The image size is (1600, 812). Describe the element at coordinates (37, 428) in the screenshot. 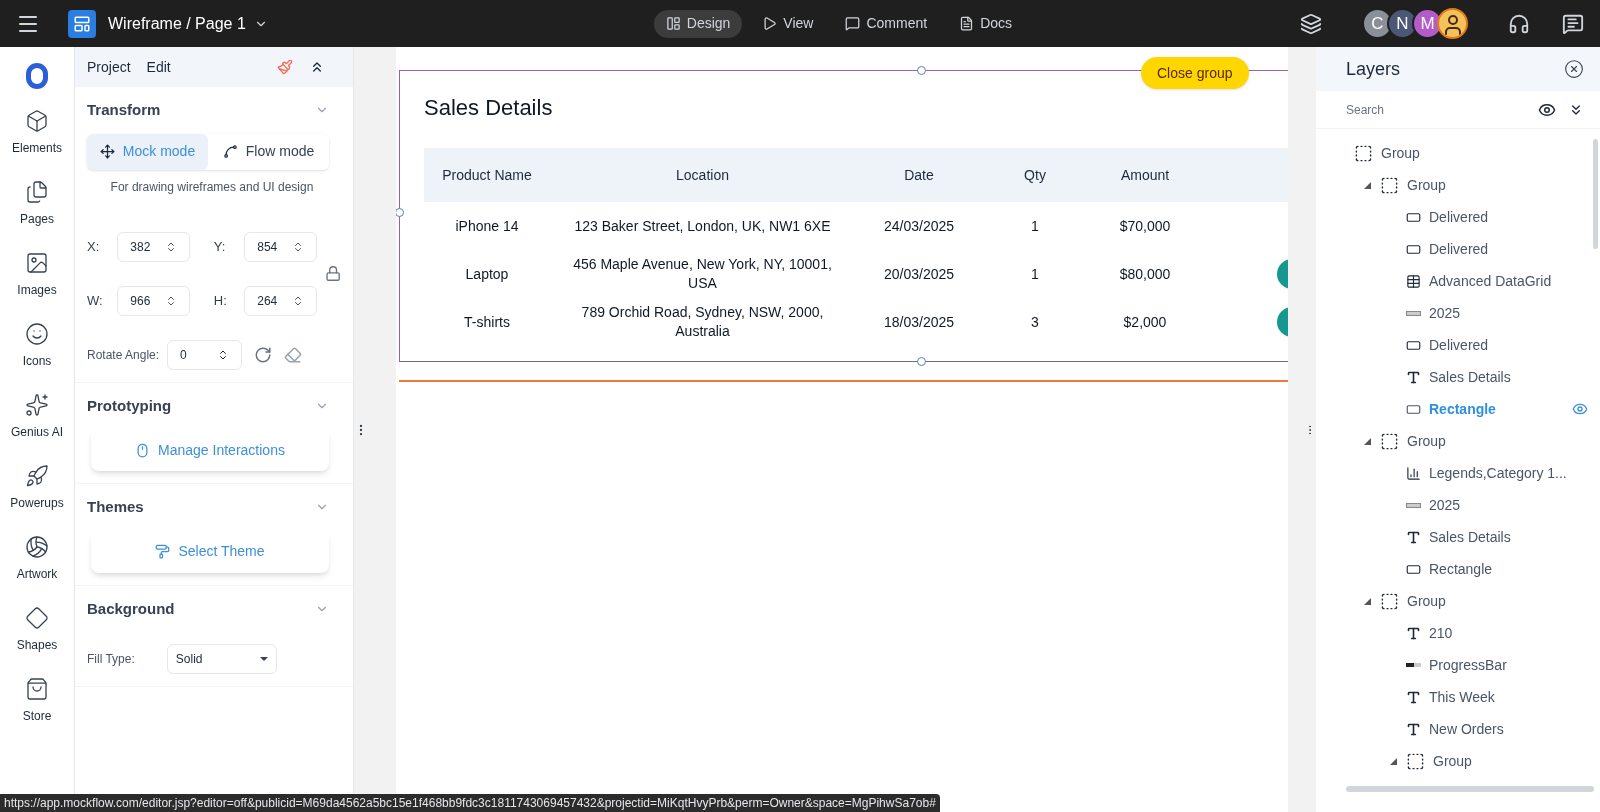

I see `rail-item: Genius AI` at that location.